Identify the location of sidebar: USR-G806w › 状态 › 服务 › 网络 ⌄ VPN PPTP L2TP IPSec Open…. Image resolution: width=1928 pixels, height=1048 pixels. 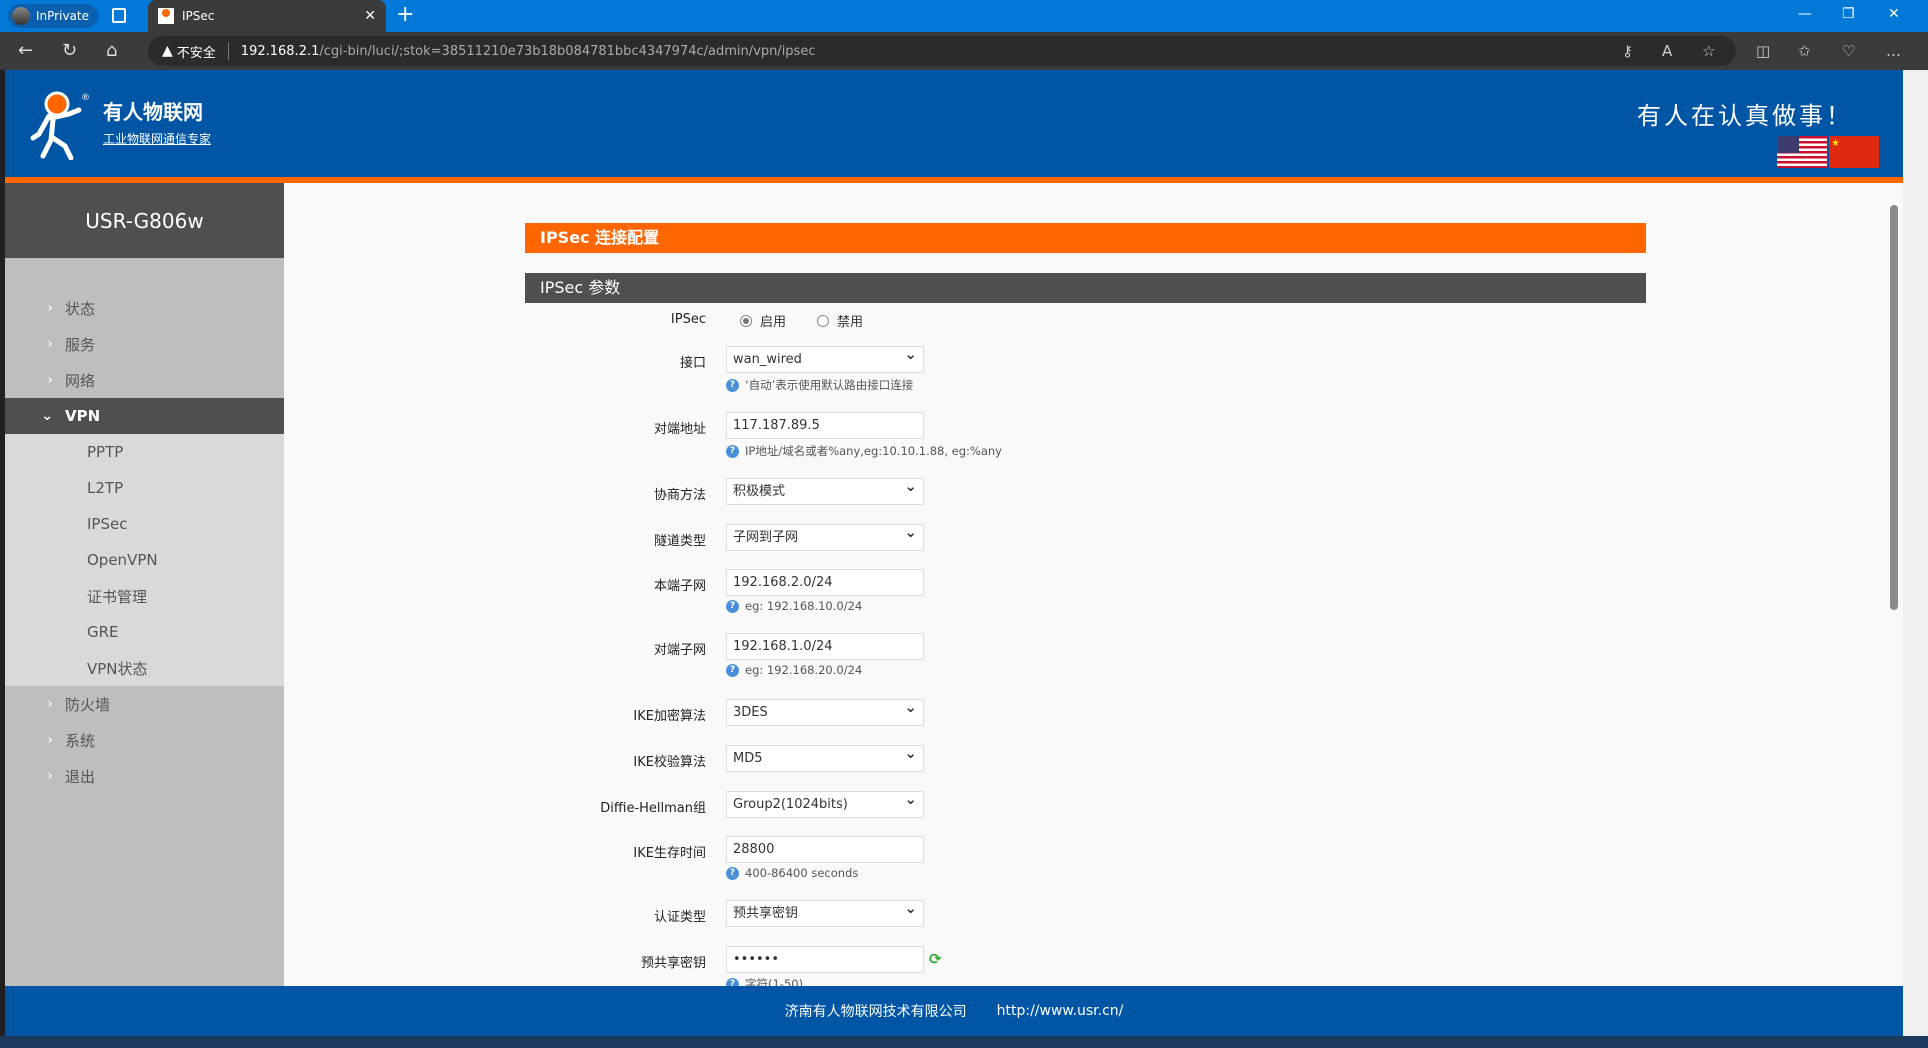
(144, 609).